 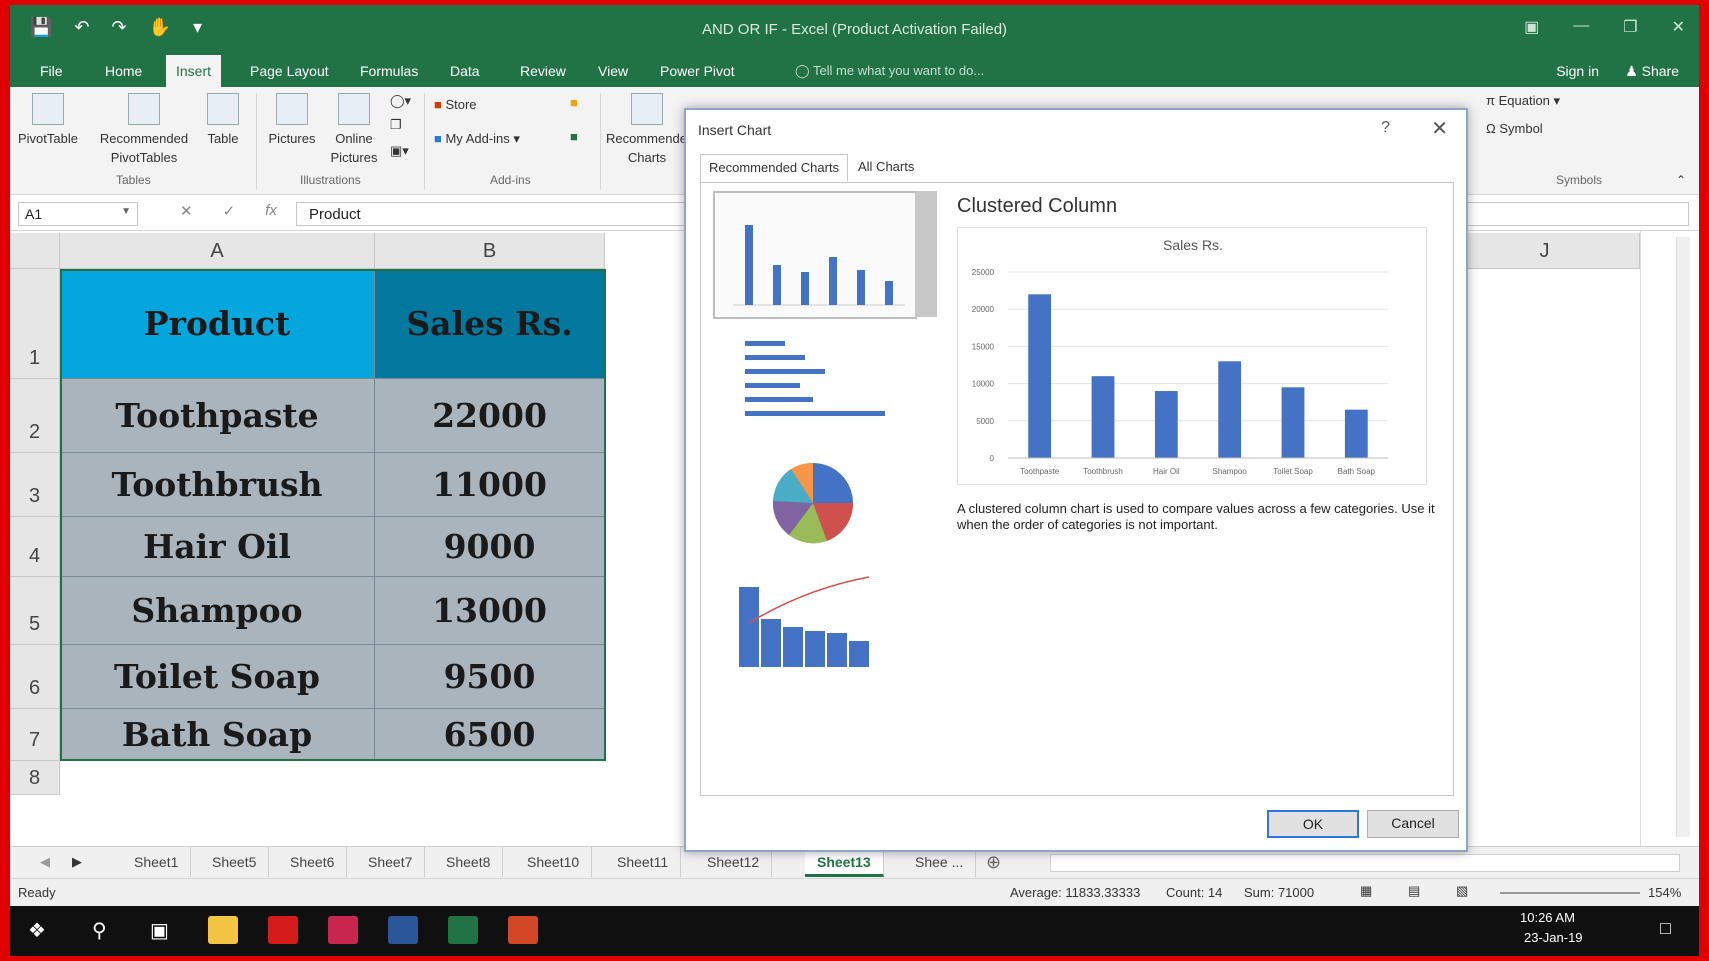 I want to click on store-button: ■ Store, so click(x=455, y=104).